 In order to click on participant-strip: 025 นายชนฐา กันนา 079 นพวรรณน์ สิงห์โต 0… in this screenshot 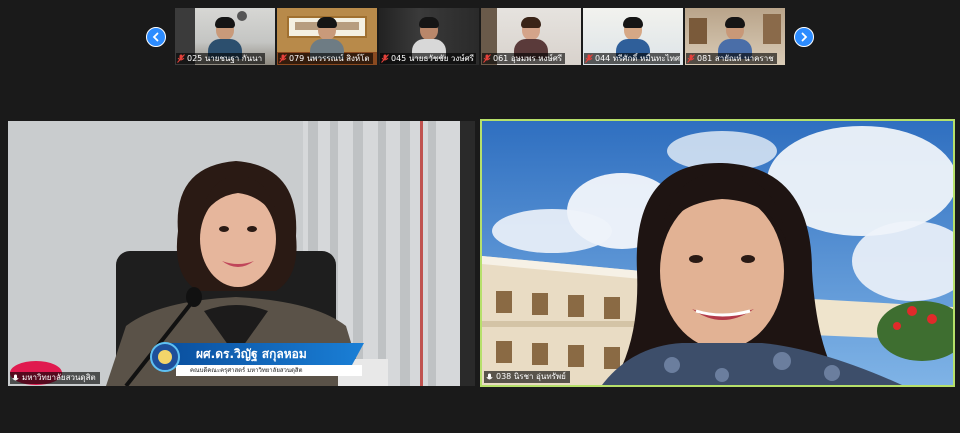, I will do `click(480, 36)`.